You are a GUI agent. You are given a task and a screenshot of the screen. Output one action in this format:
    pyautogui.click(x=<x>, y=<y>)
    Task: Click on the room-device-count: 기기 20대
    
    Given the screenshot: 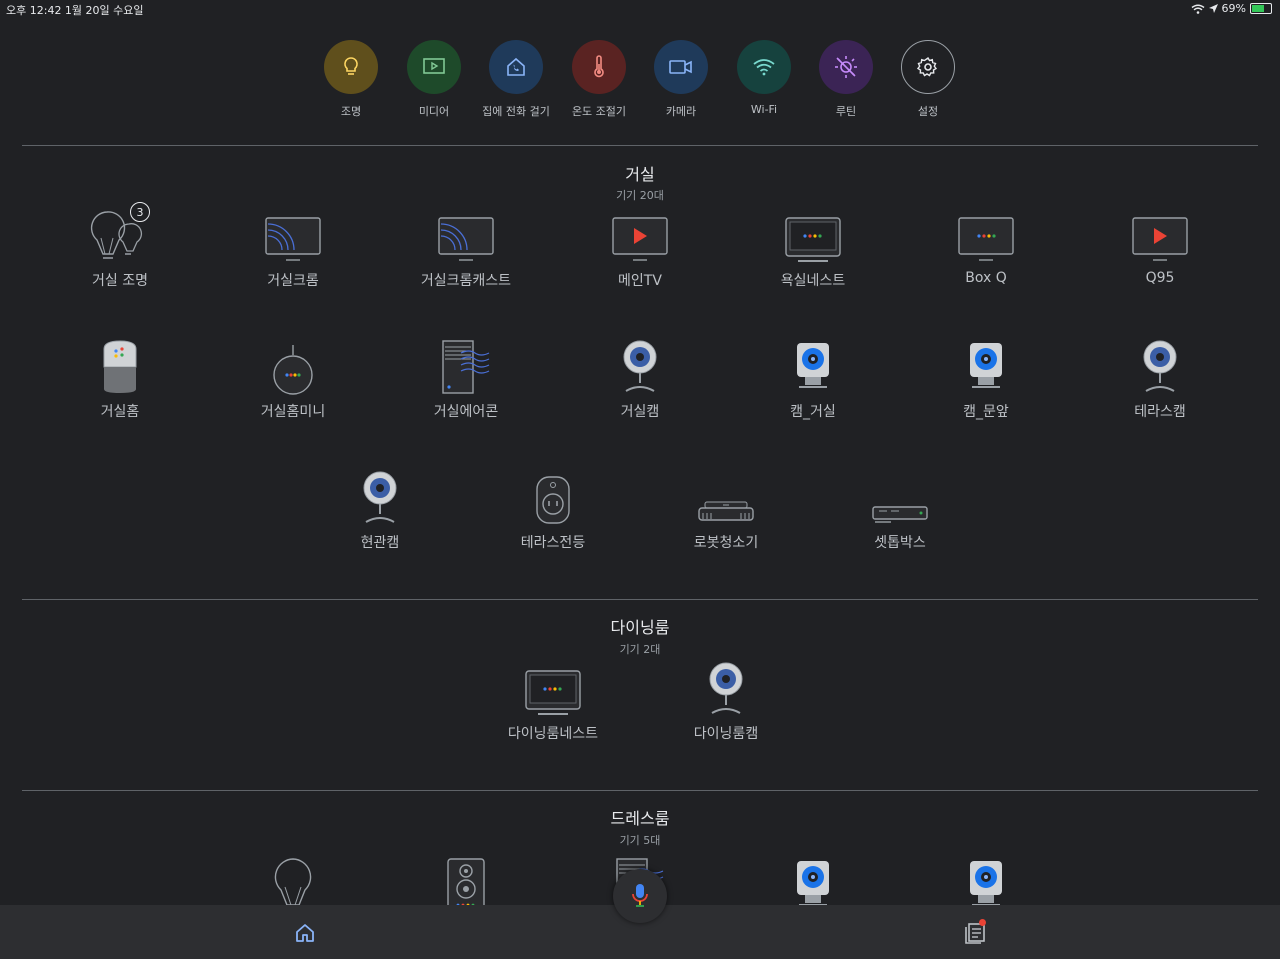 What is the action you would take?
    pyautogui.click(x=640, y=195)
    